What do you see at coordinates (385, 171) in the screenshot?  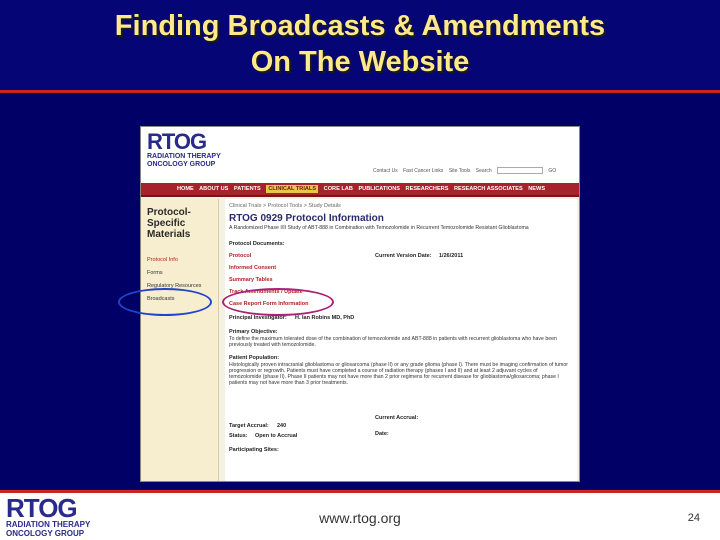 I see `toplink-contact: Contact Us` at bounding box center [385, 171].